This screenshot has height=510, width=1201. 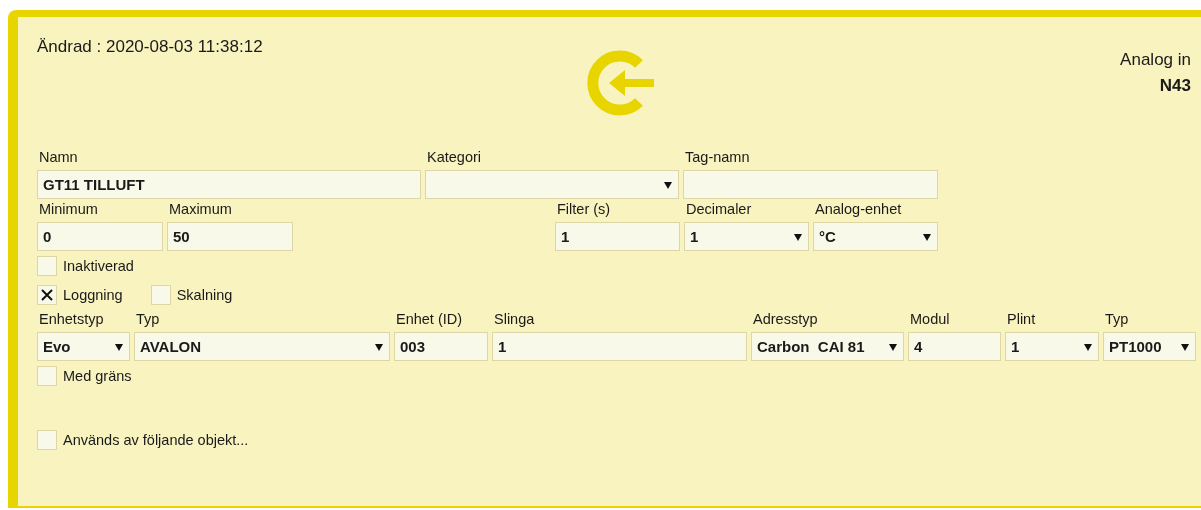 What do you see at coordinates (230, 236) in the screenshot?
I see `input-field: 50` at bounding box center [230, 236].